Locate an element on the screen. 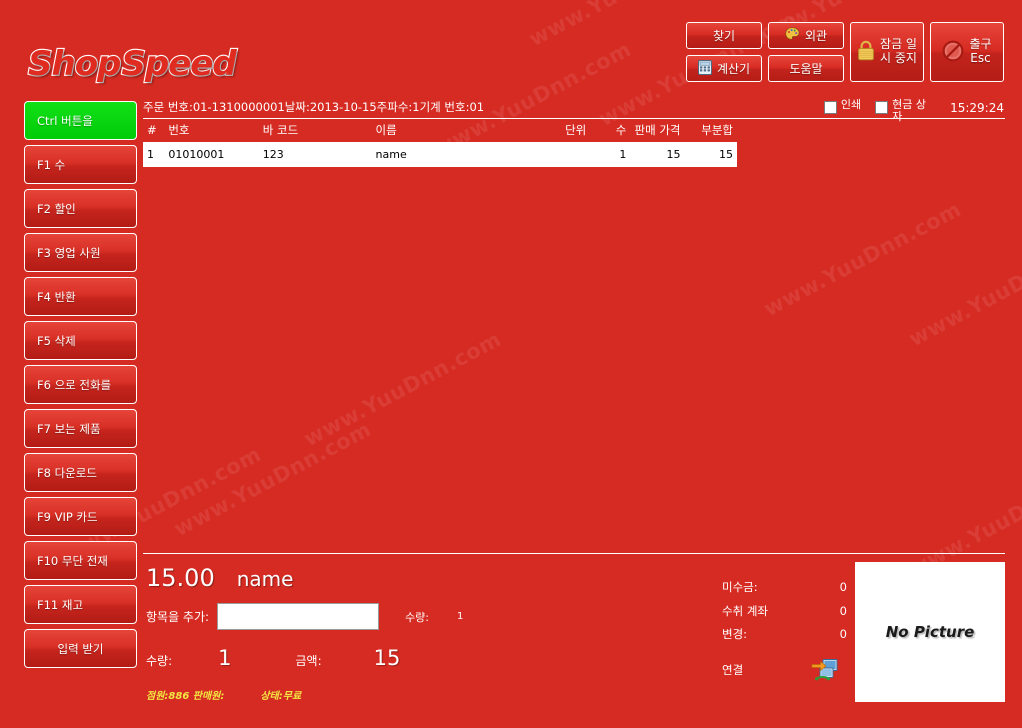  bottom-divider is located at coordinates (574, 553).